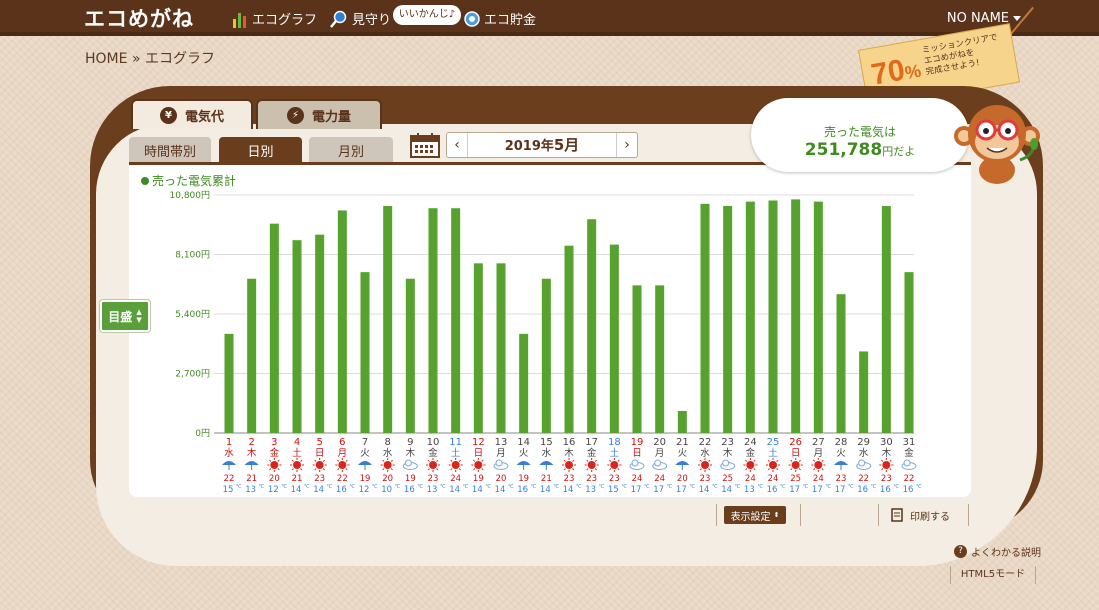  Describe the element at coordinates (997, 144) in the screenshot. I see `monkey-mascot-icon` at that location.